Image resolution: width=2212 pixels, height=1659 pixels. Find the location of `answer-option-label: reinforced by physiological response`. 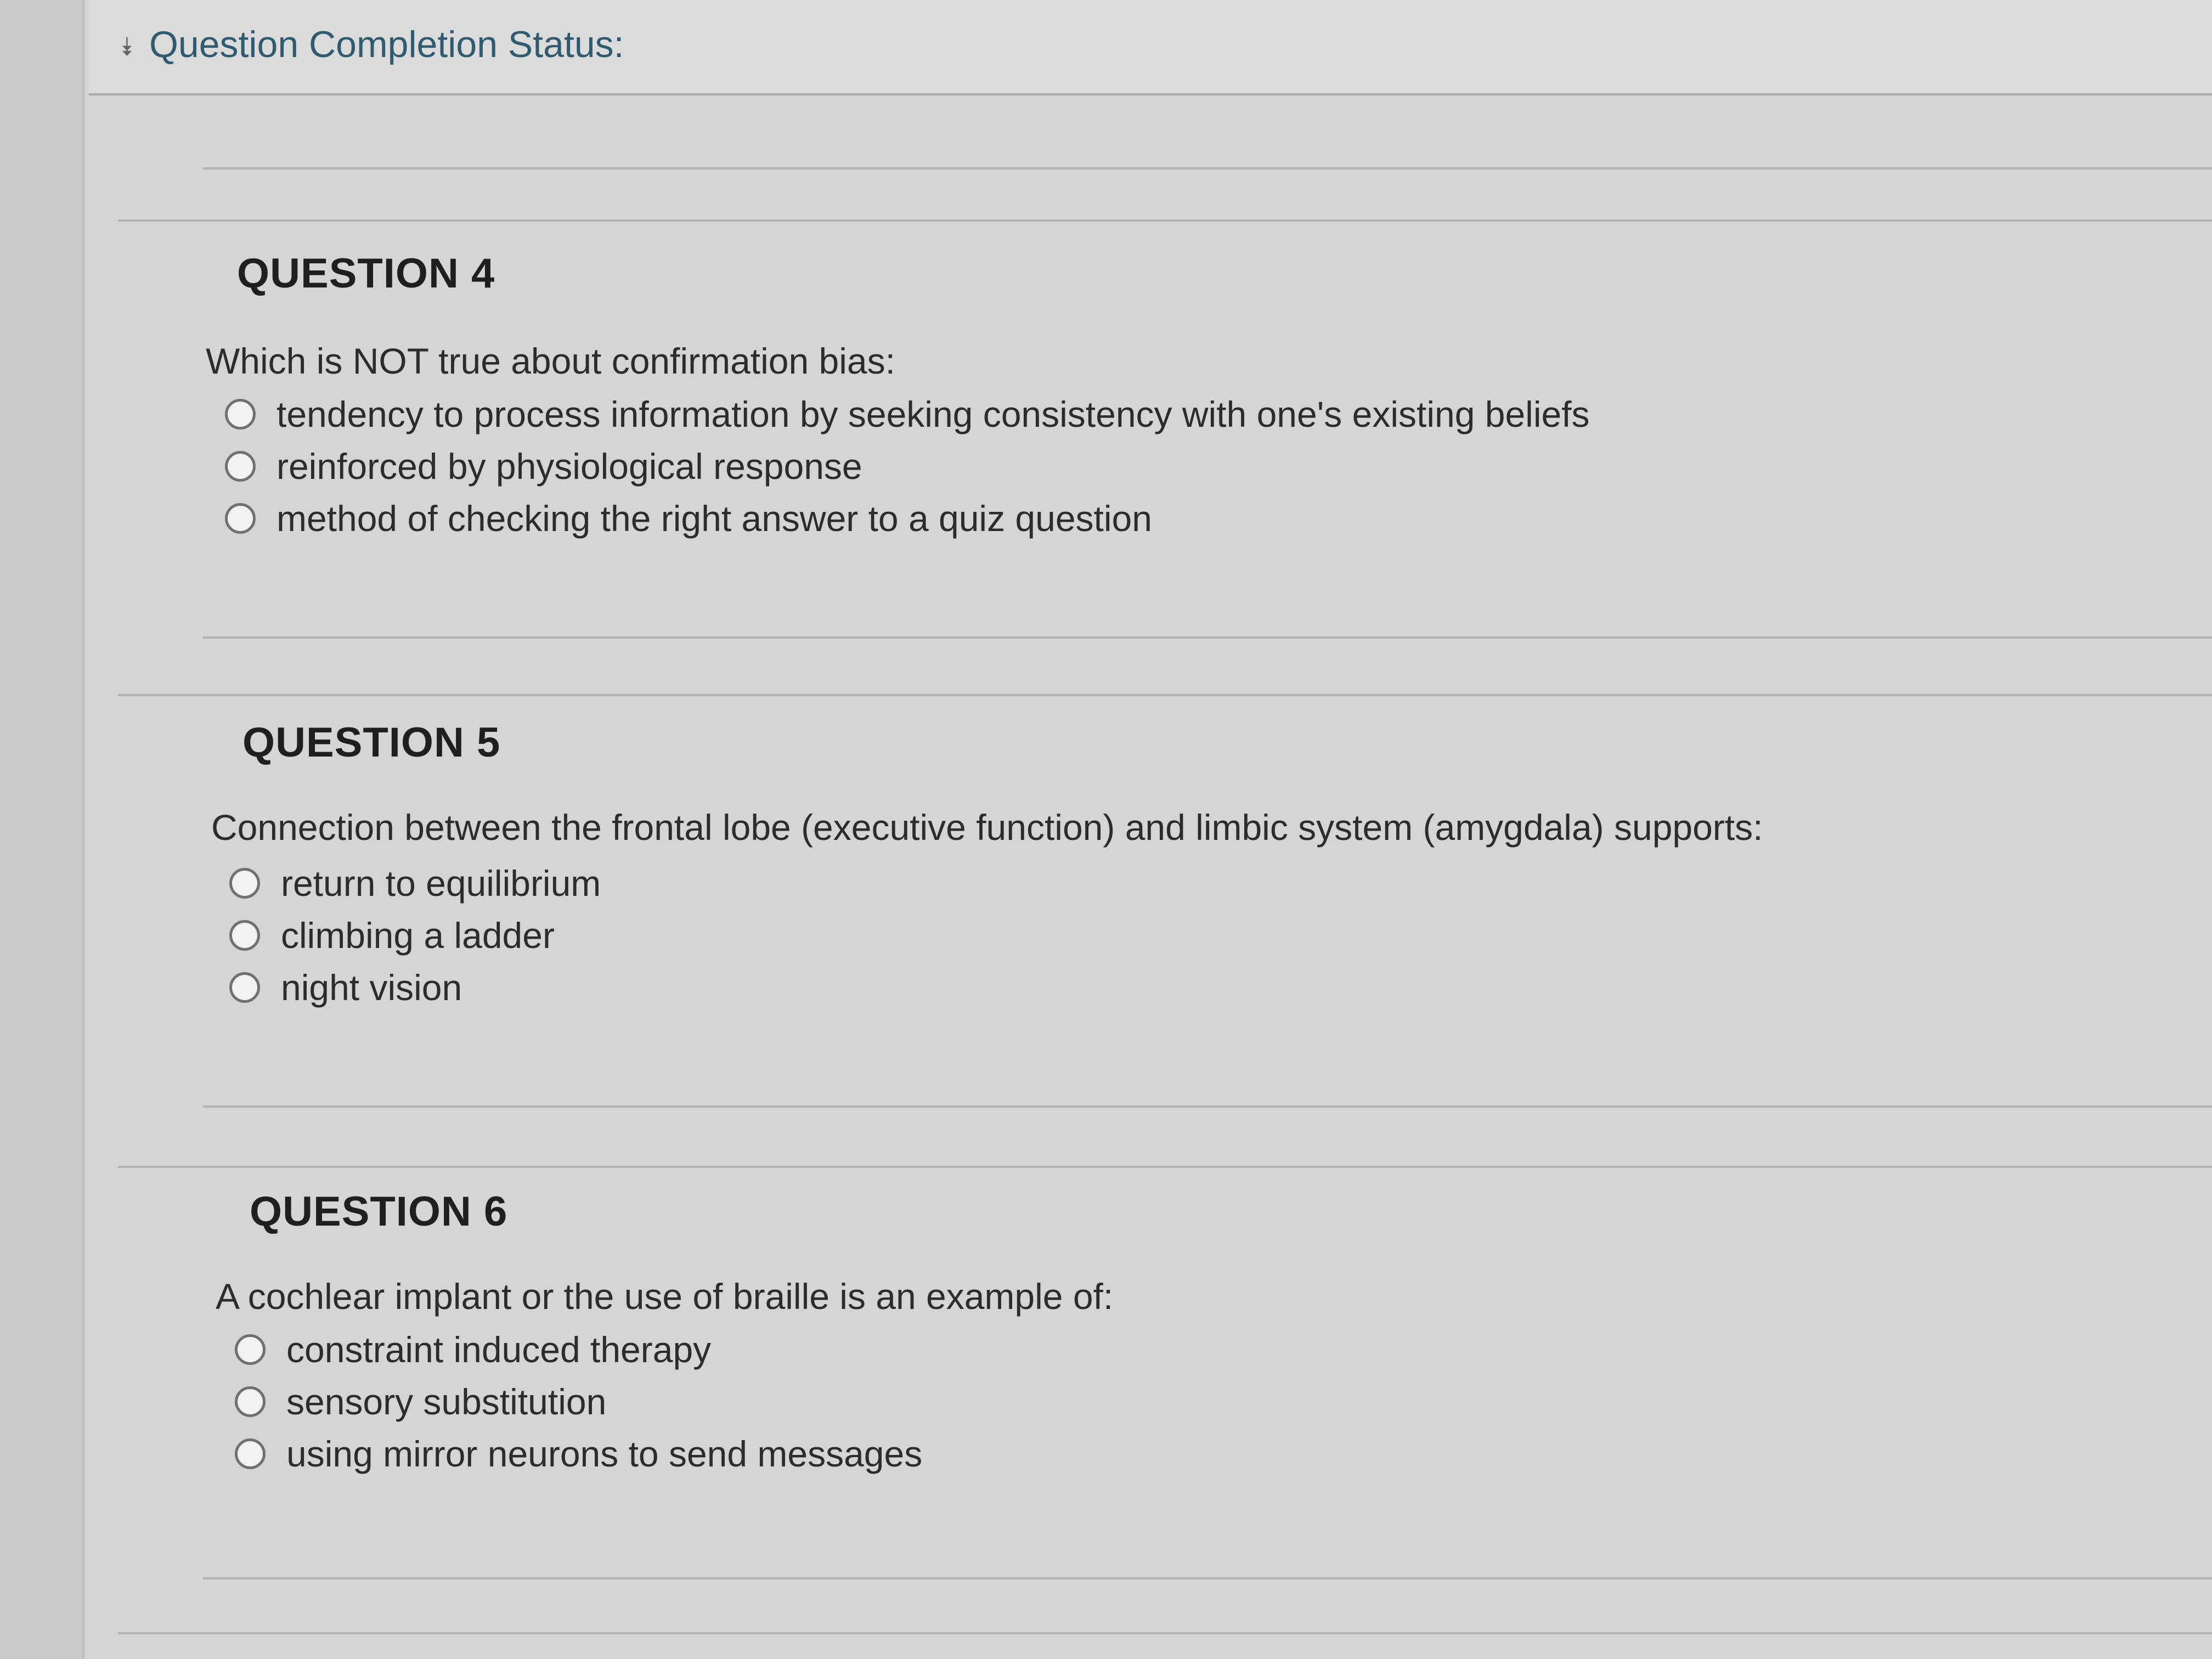

answer-option-label: reinforced by physiological response is located at coordinates (569, 466).